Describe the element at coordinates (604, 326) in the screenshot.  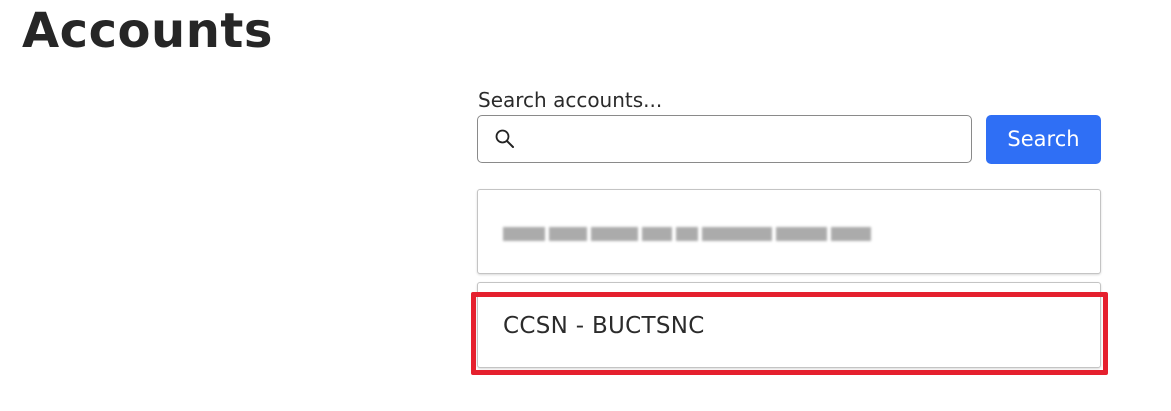
I see `account-result-label: CCSN - BUCTSNC` at that location.